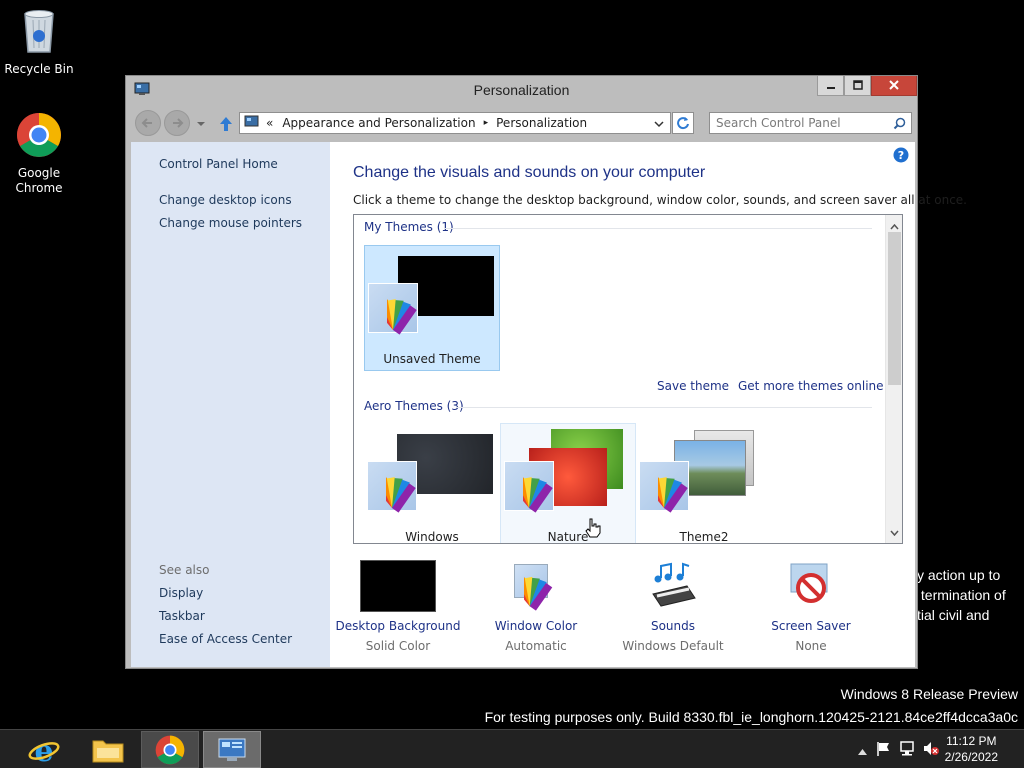  I want to click on up-button, so click(226, 125).